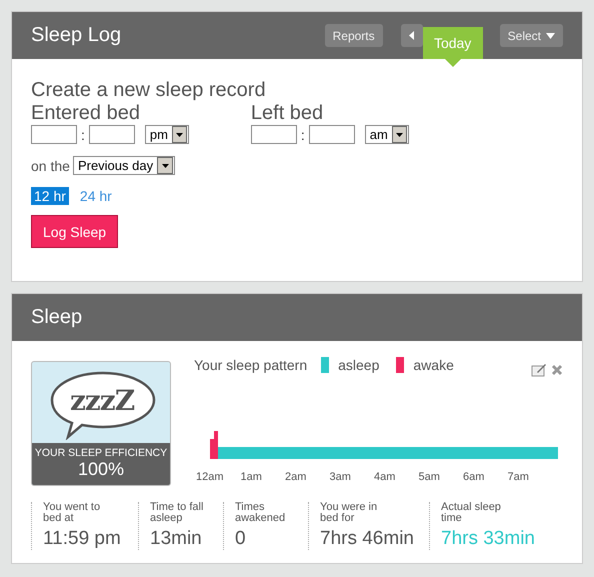 This screenshot has width=594, height=577. Describe the element at coordinates (367, 539) in the screenshot. I see `stat-value: 7hrs 46min` at that location.